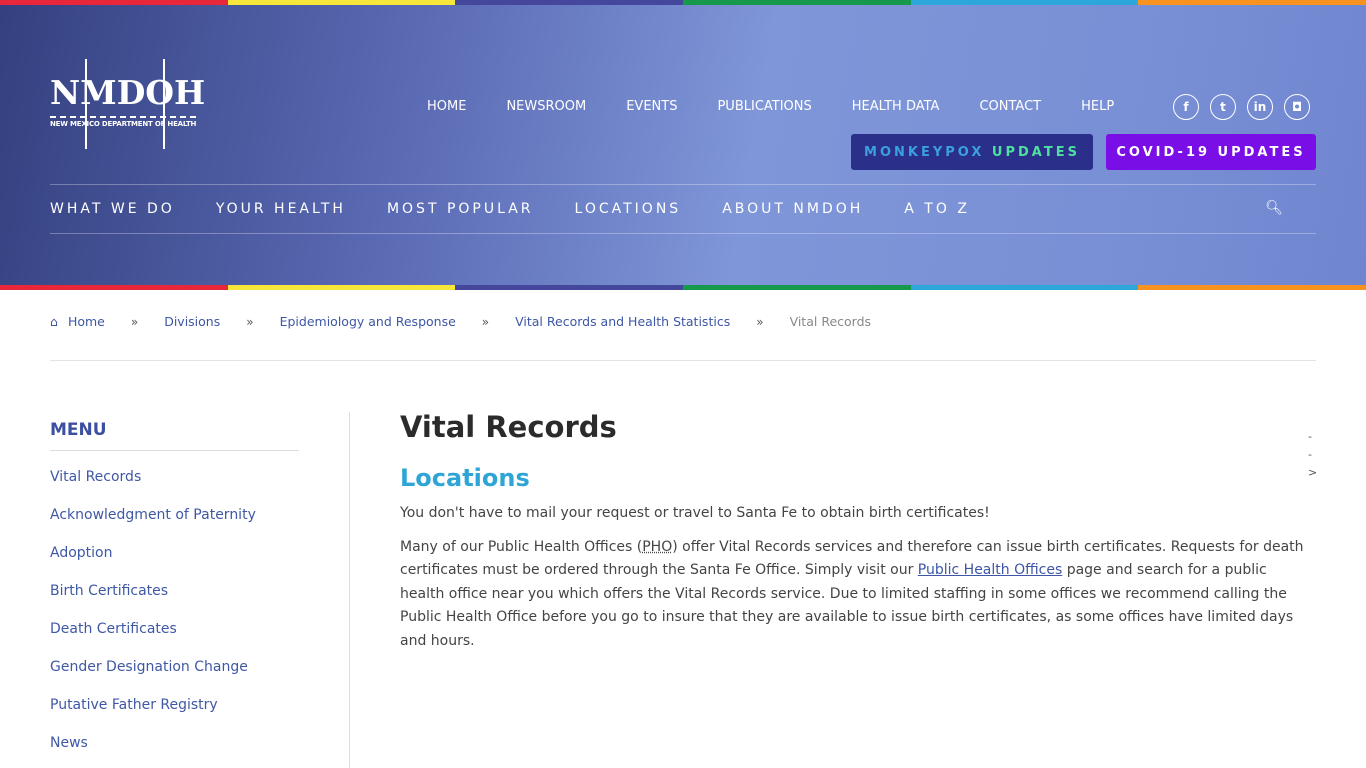 Image resolution: width=1366 pixels, height=768 pixels. Describe the element at coordinates (174, 479) in the screenshot. I see `sidebar-item: Vital Records` at that location.